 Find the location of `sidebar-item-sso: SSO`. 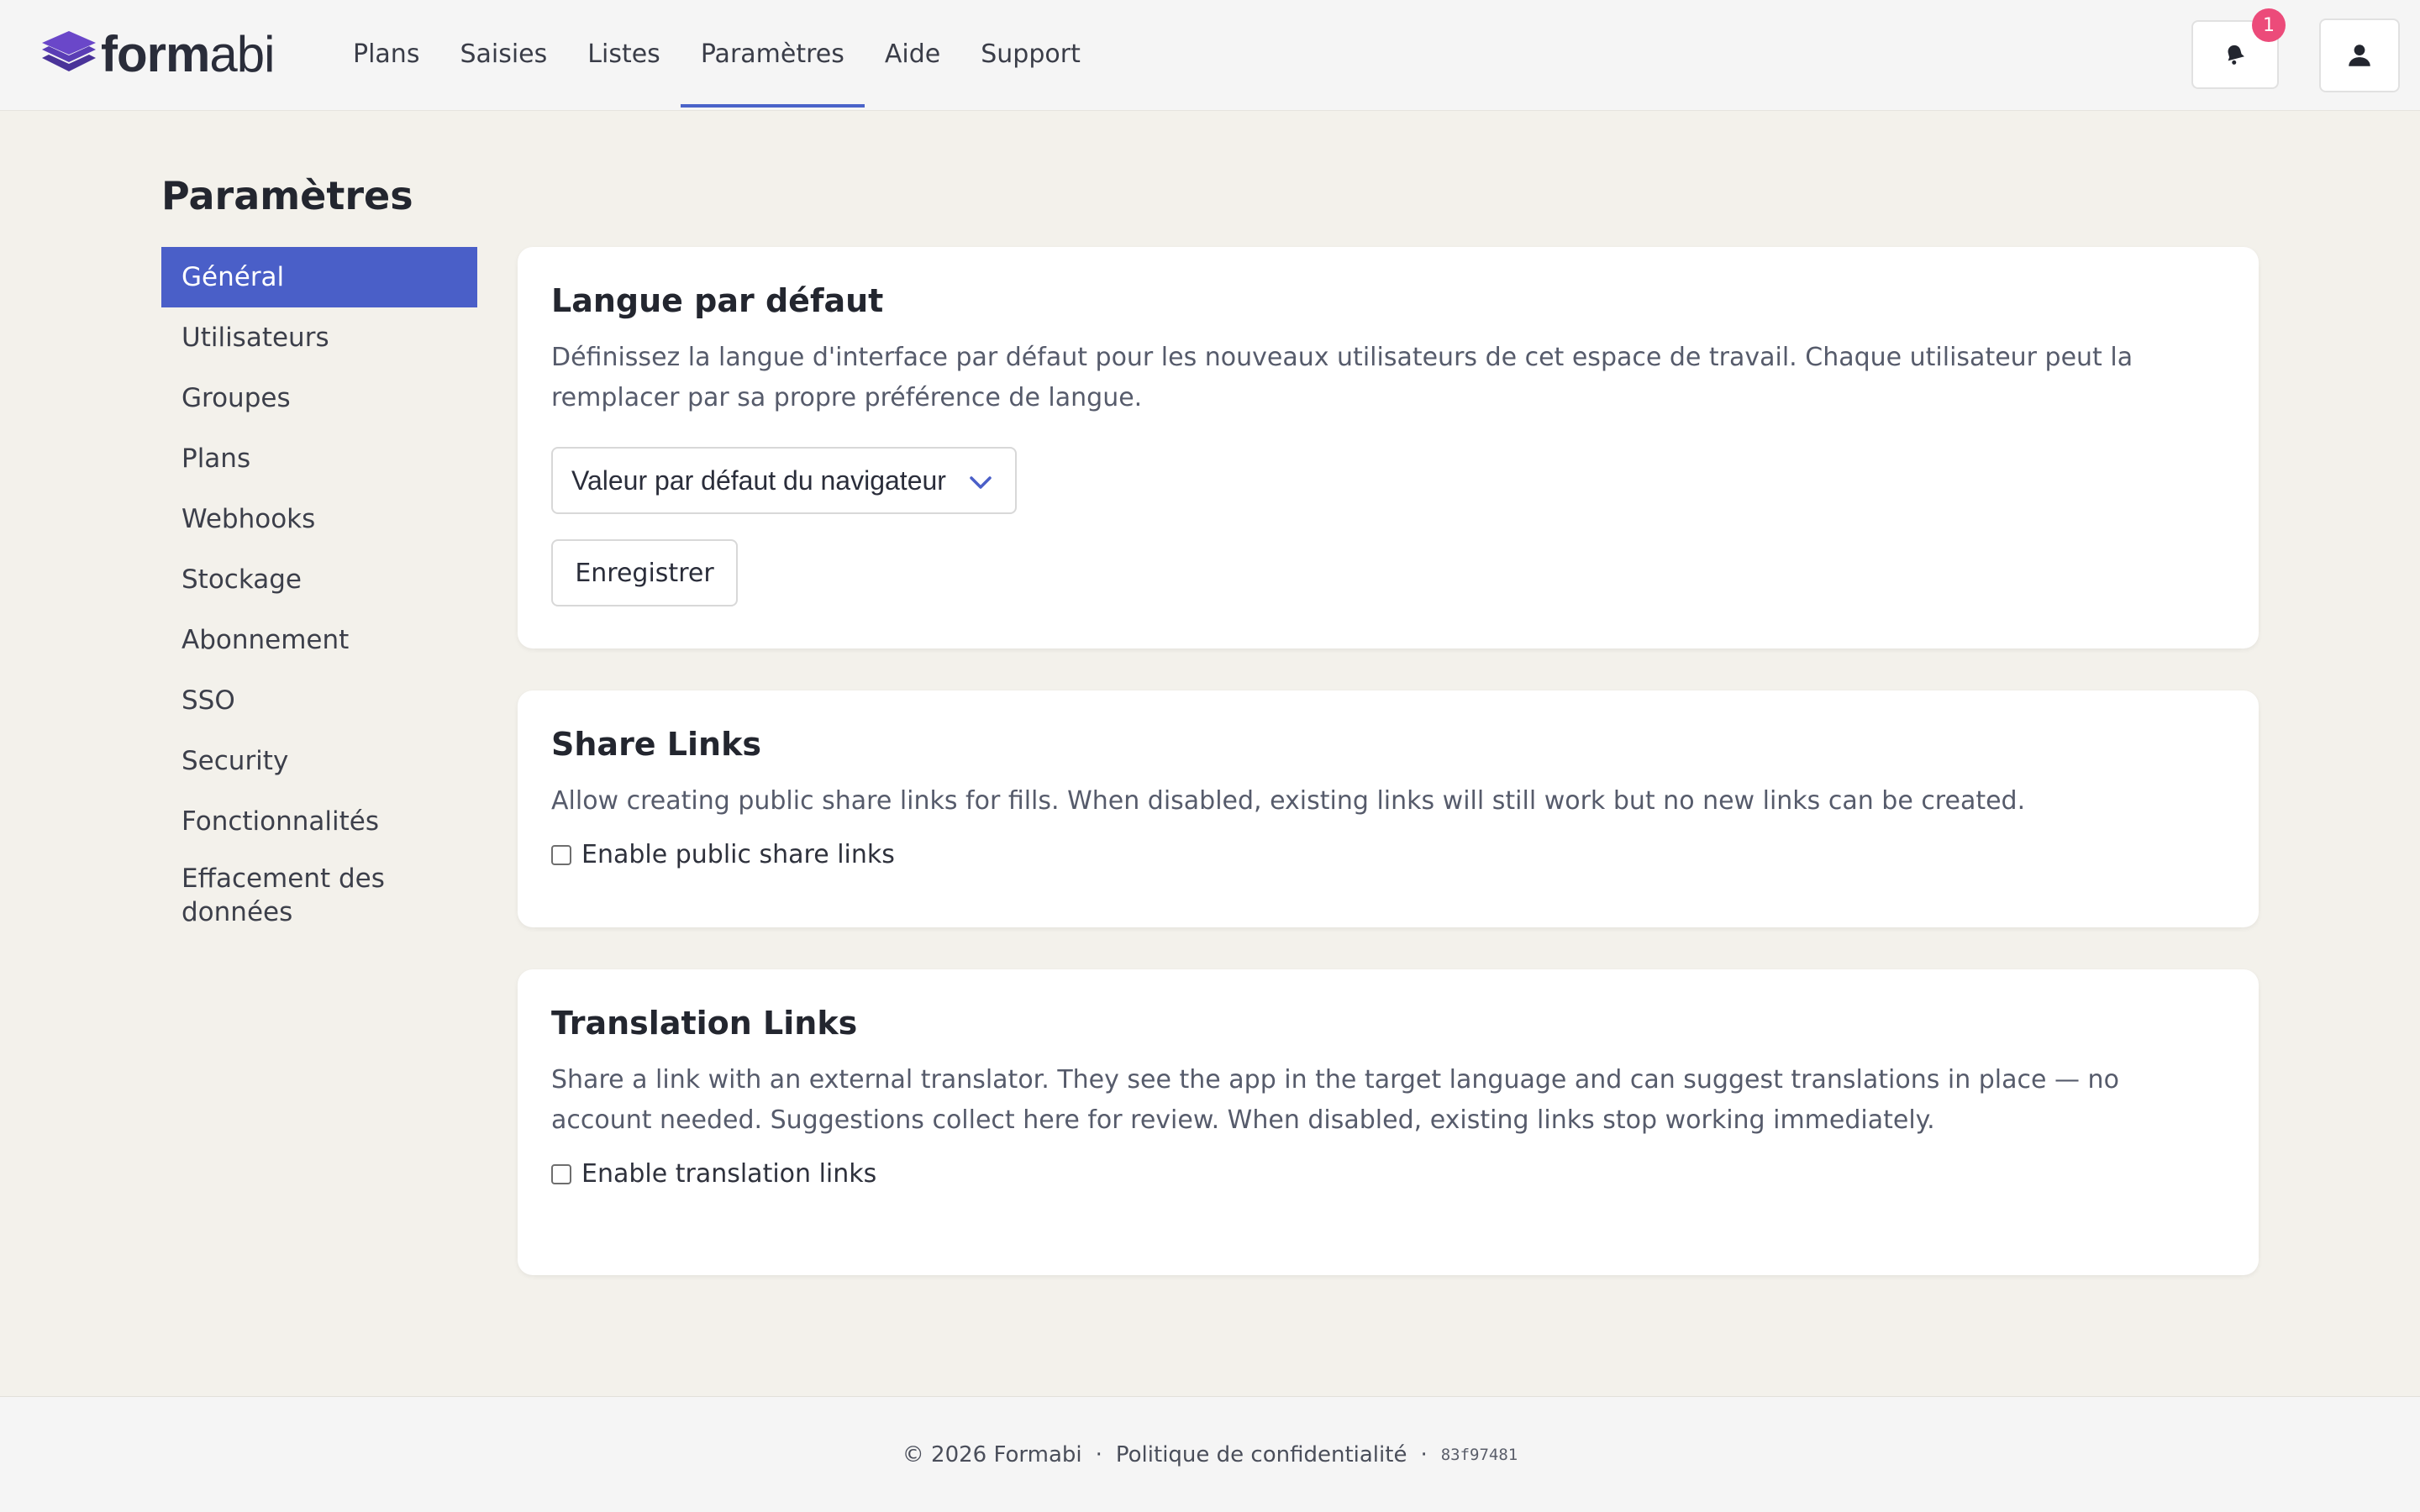

sidebar-item-sso: SSO is located at coordinates (319, 700).